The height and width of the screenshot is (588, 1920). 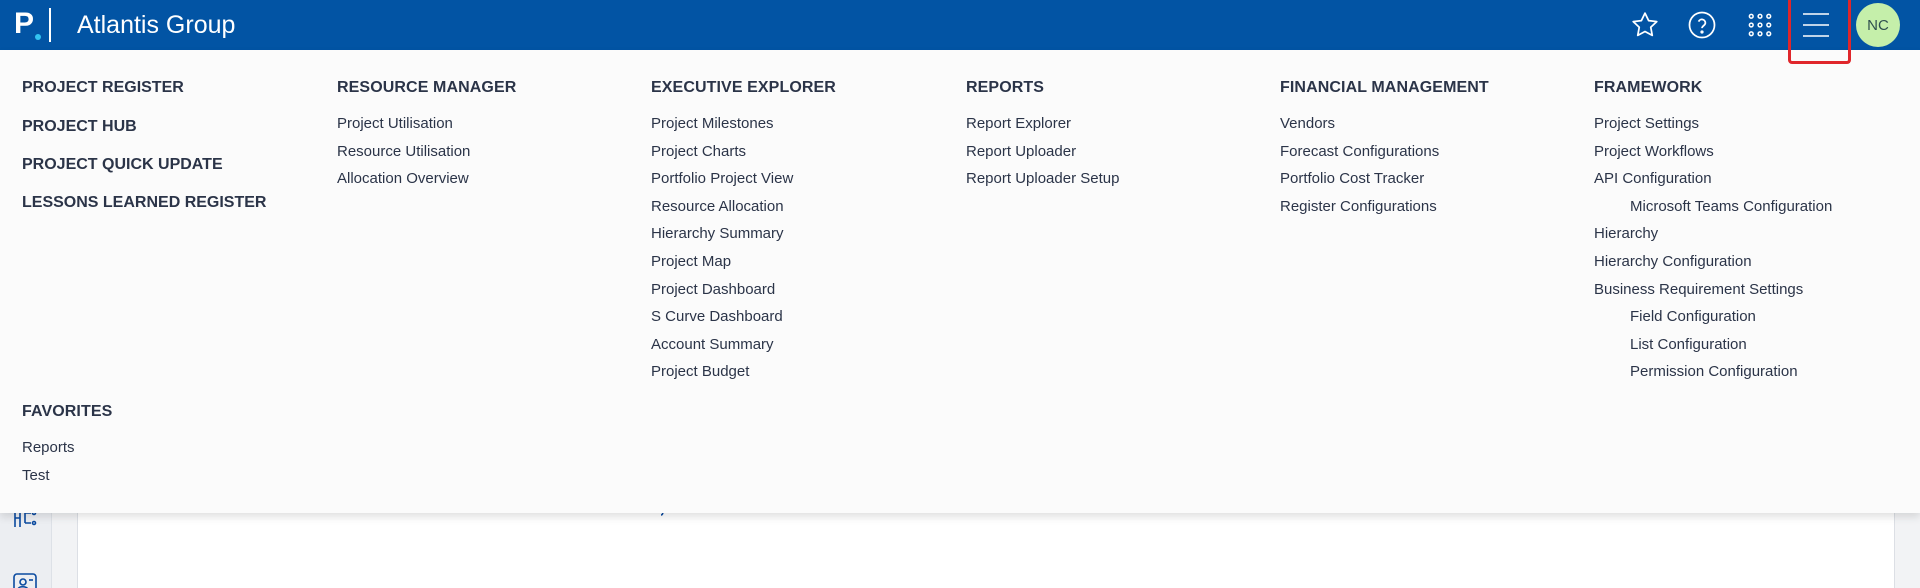 I want to click on menu-item-report-uploader-setup: Report Uploader Setup, so click(x=1042, y=183).